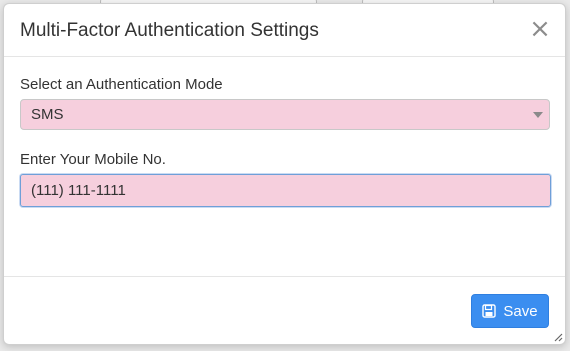 This screenshot has height=351, width=570. Describe the element at coordinates (489, 311) in the screenshot. I see `floppy-disk-icon` at that location.